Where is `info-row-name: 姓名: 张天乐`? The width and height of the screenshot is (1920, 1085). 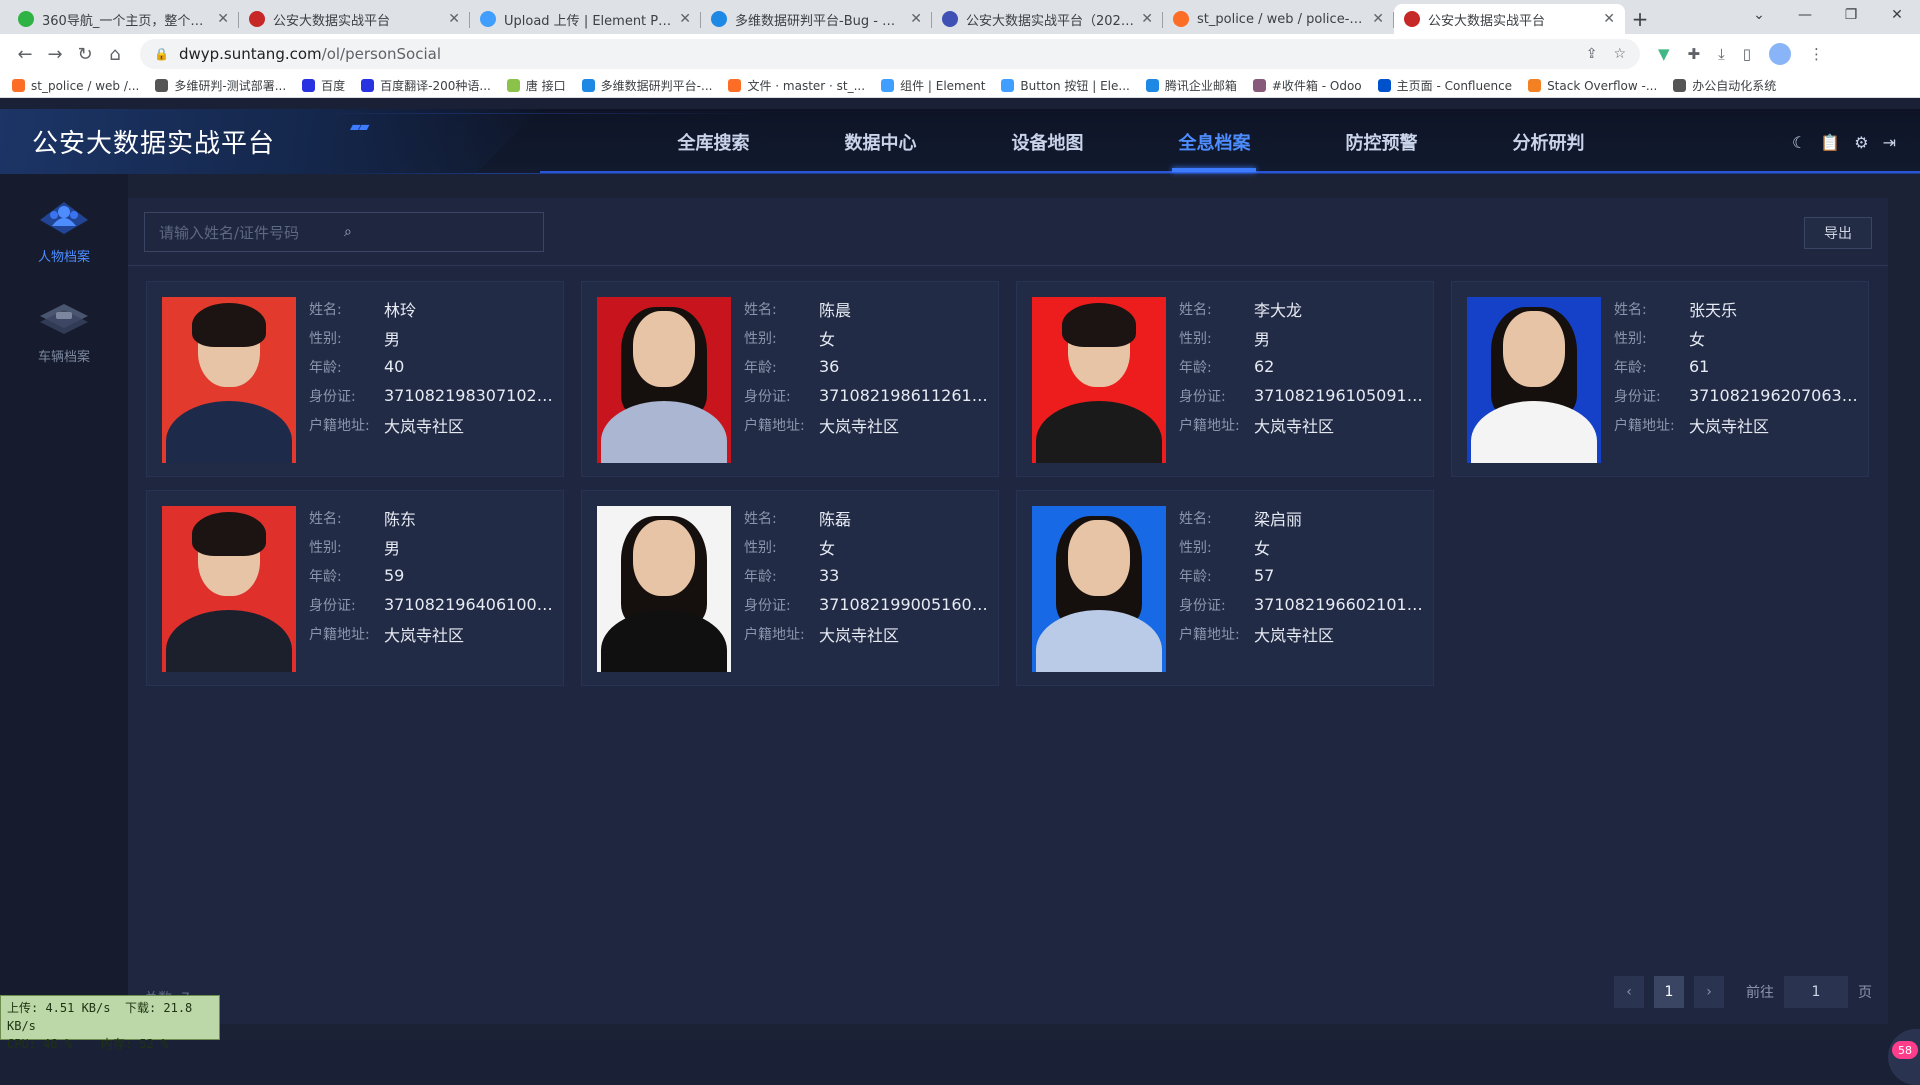
info-row-name: 姓名: 张天乐 is located at coordinates (1736, 308).